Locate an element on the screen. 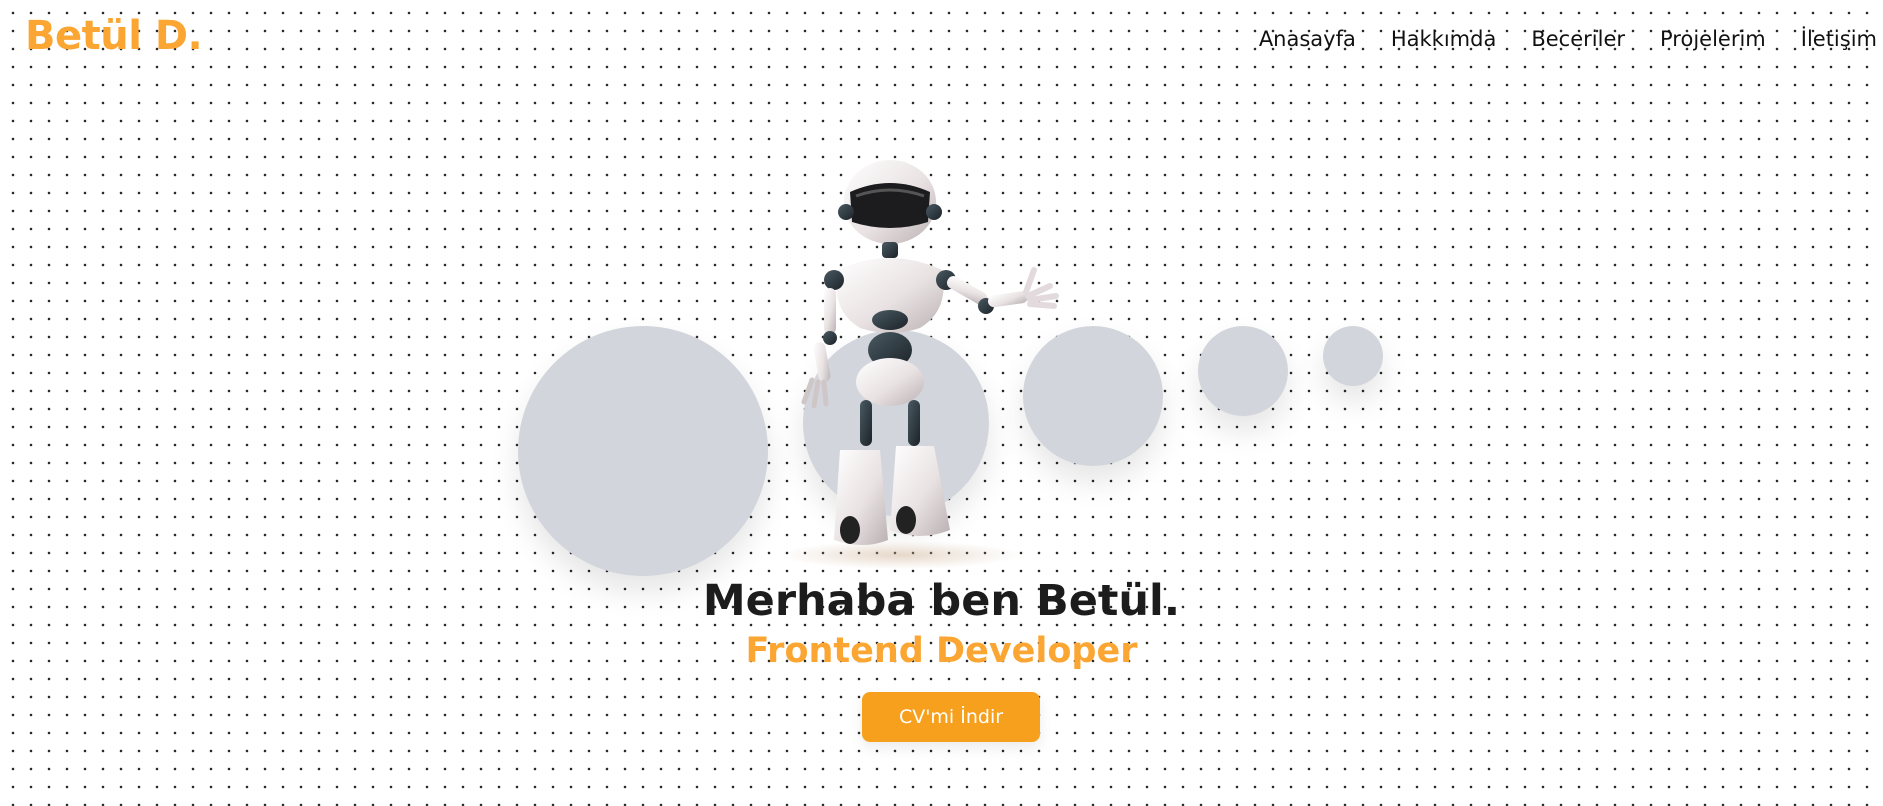 This screenshot has height=806, width=1883. nav-item-projelerim: Projelerim is located at coordinates (1713, 39).